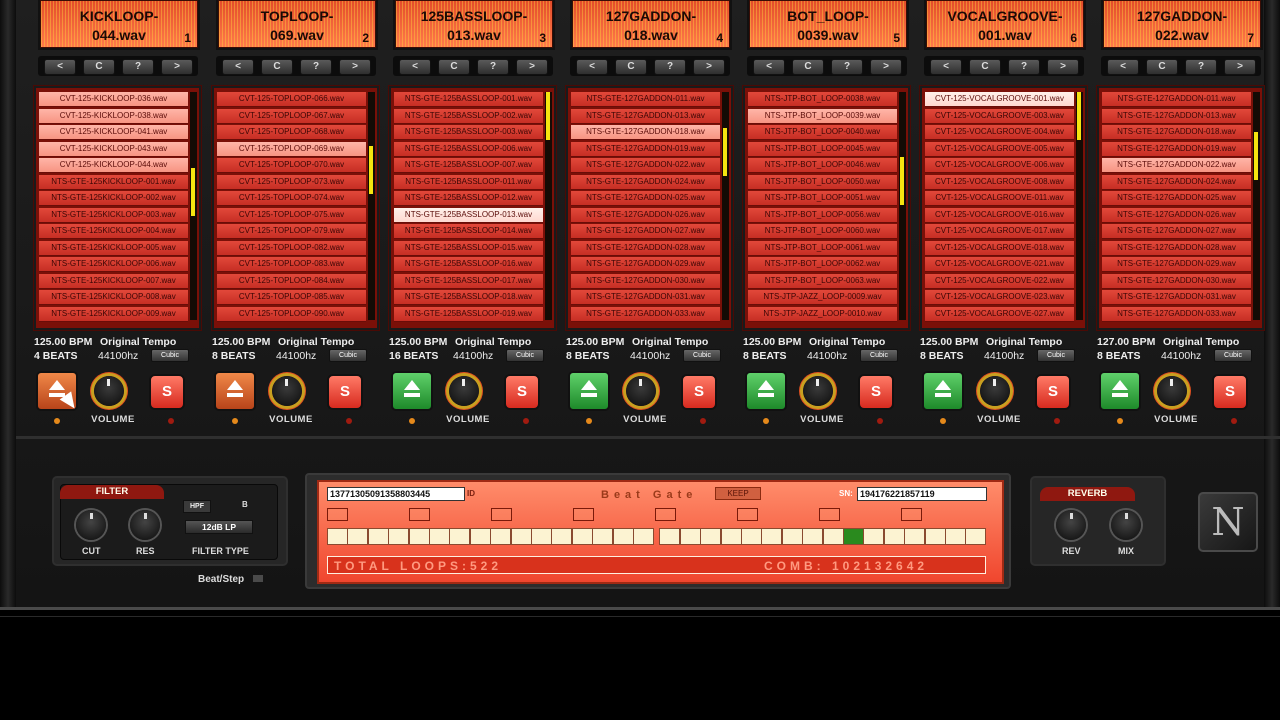 This screenshot has height=720, width=1280. Describe the element at coordinates (113, 165) in the screenshot. I see `file-list-item: CVT-125-KICKLOOP-044.wav` at that location.